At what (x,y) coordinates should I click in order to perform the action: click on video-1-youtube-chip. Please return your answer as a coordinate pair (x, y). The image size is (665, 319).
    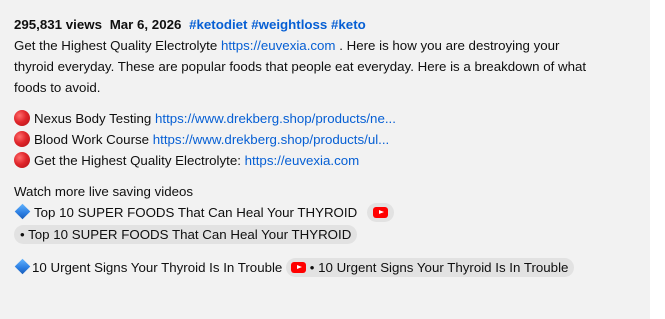
    Looking at the image, I should click on (380, 212).